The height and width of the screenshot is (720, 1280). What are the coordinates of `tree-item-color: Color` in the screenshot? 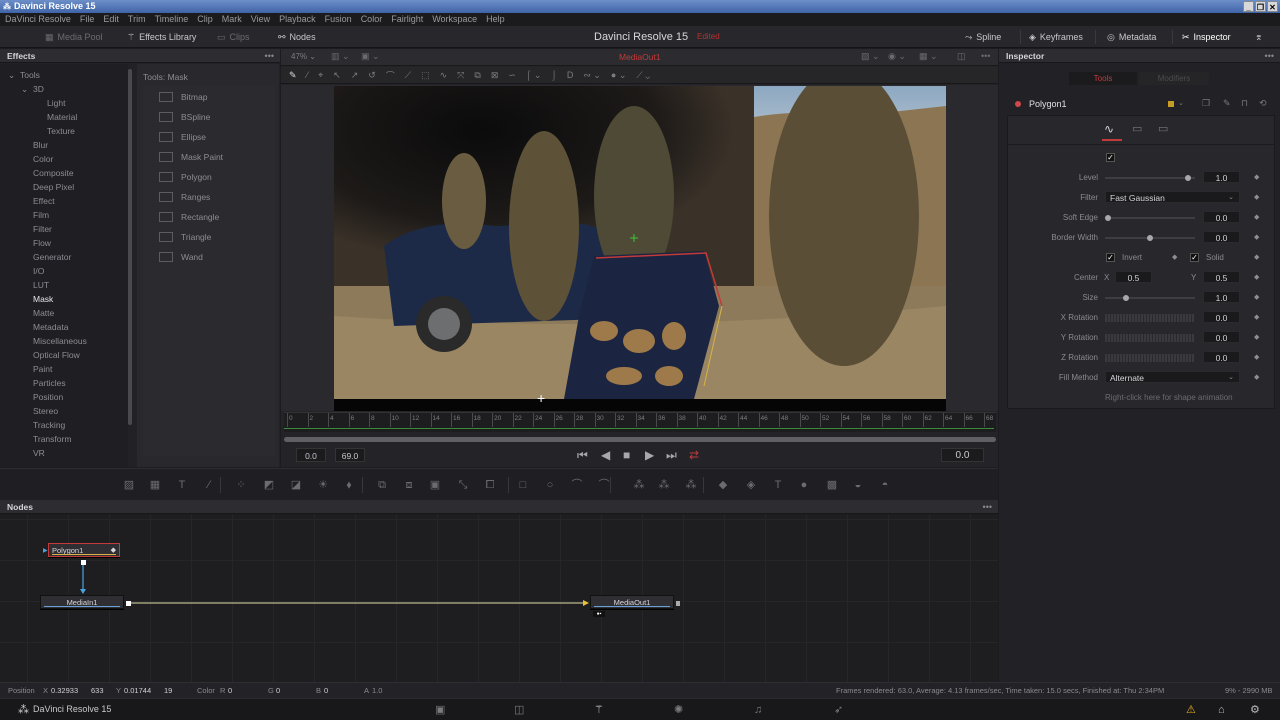 It's located at (43, 159).